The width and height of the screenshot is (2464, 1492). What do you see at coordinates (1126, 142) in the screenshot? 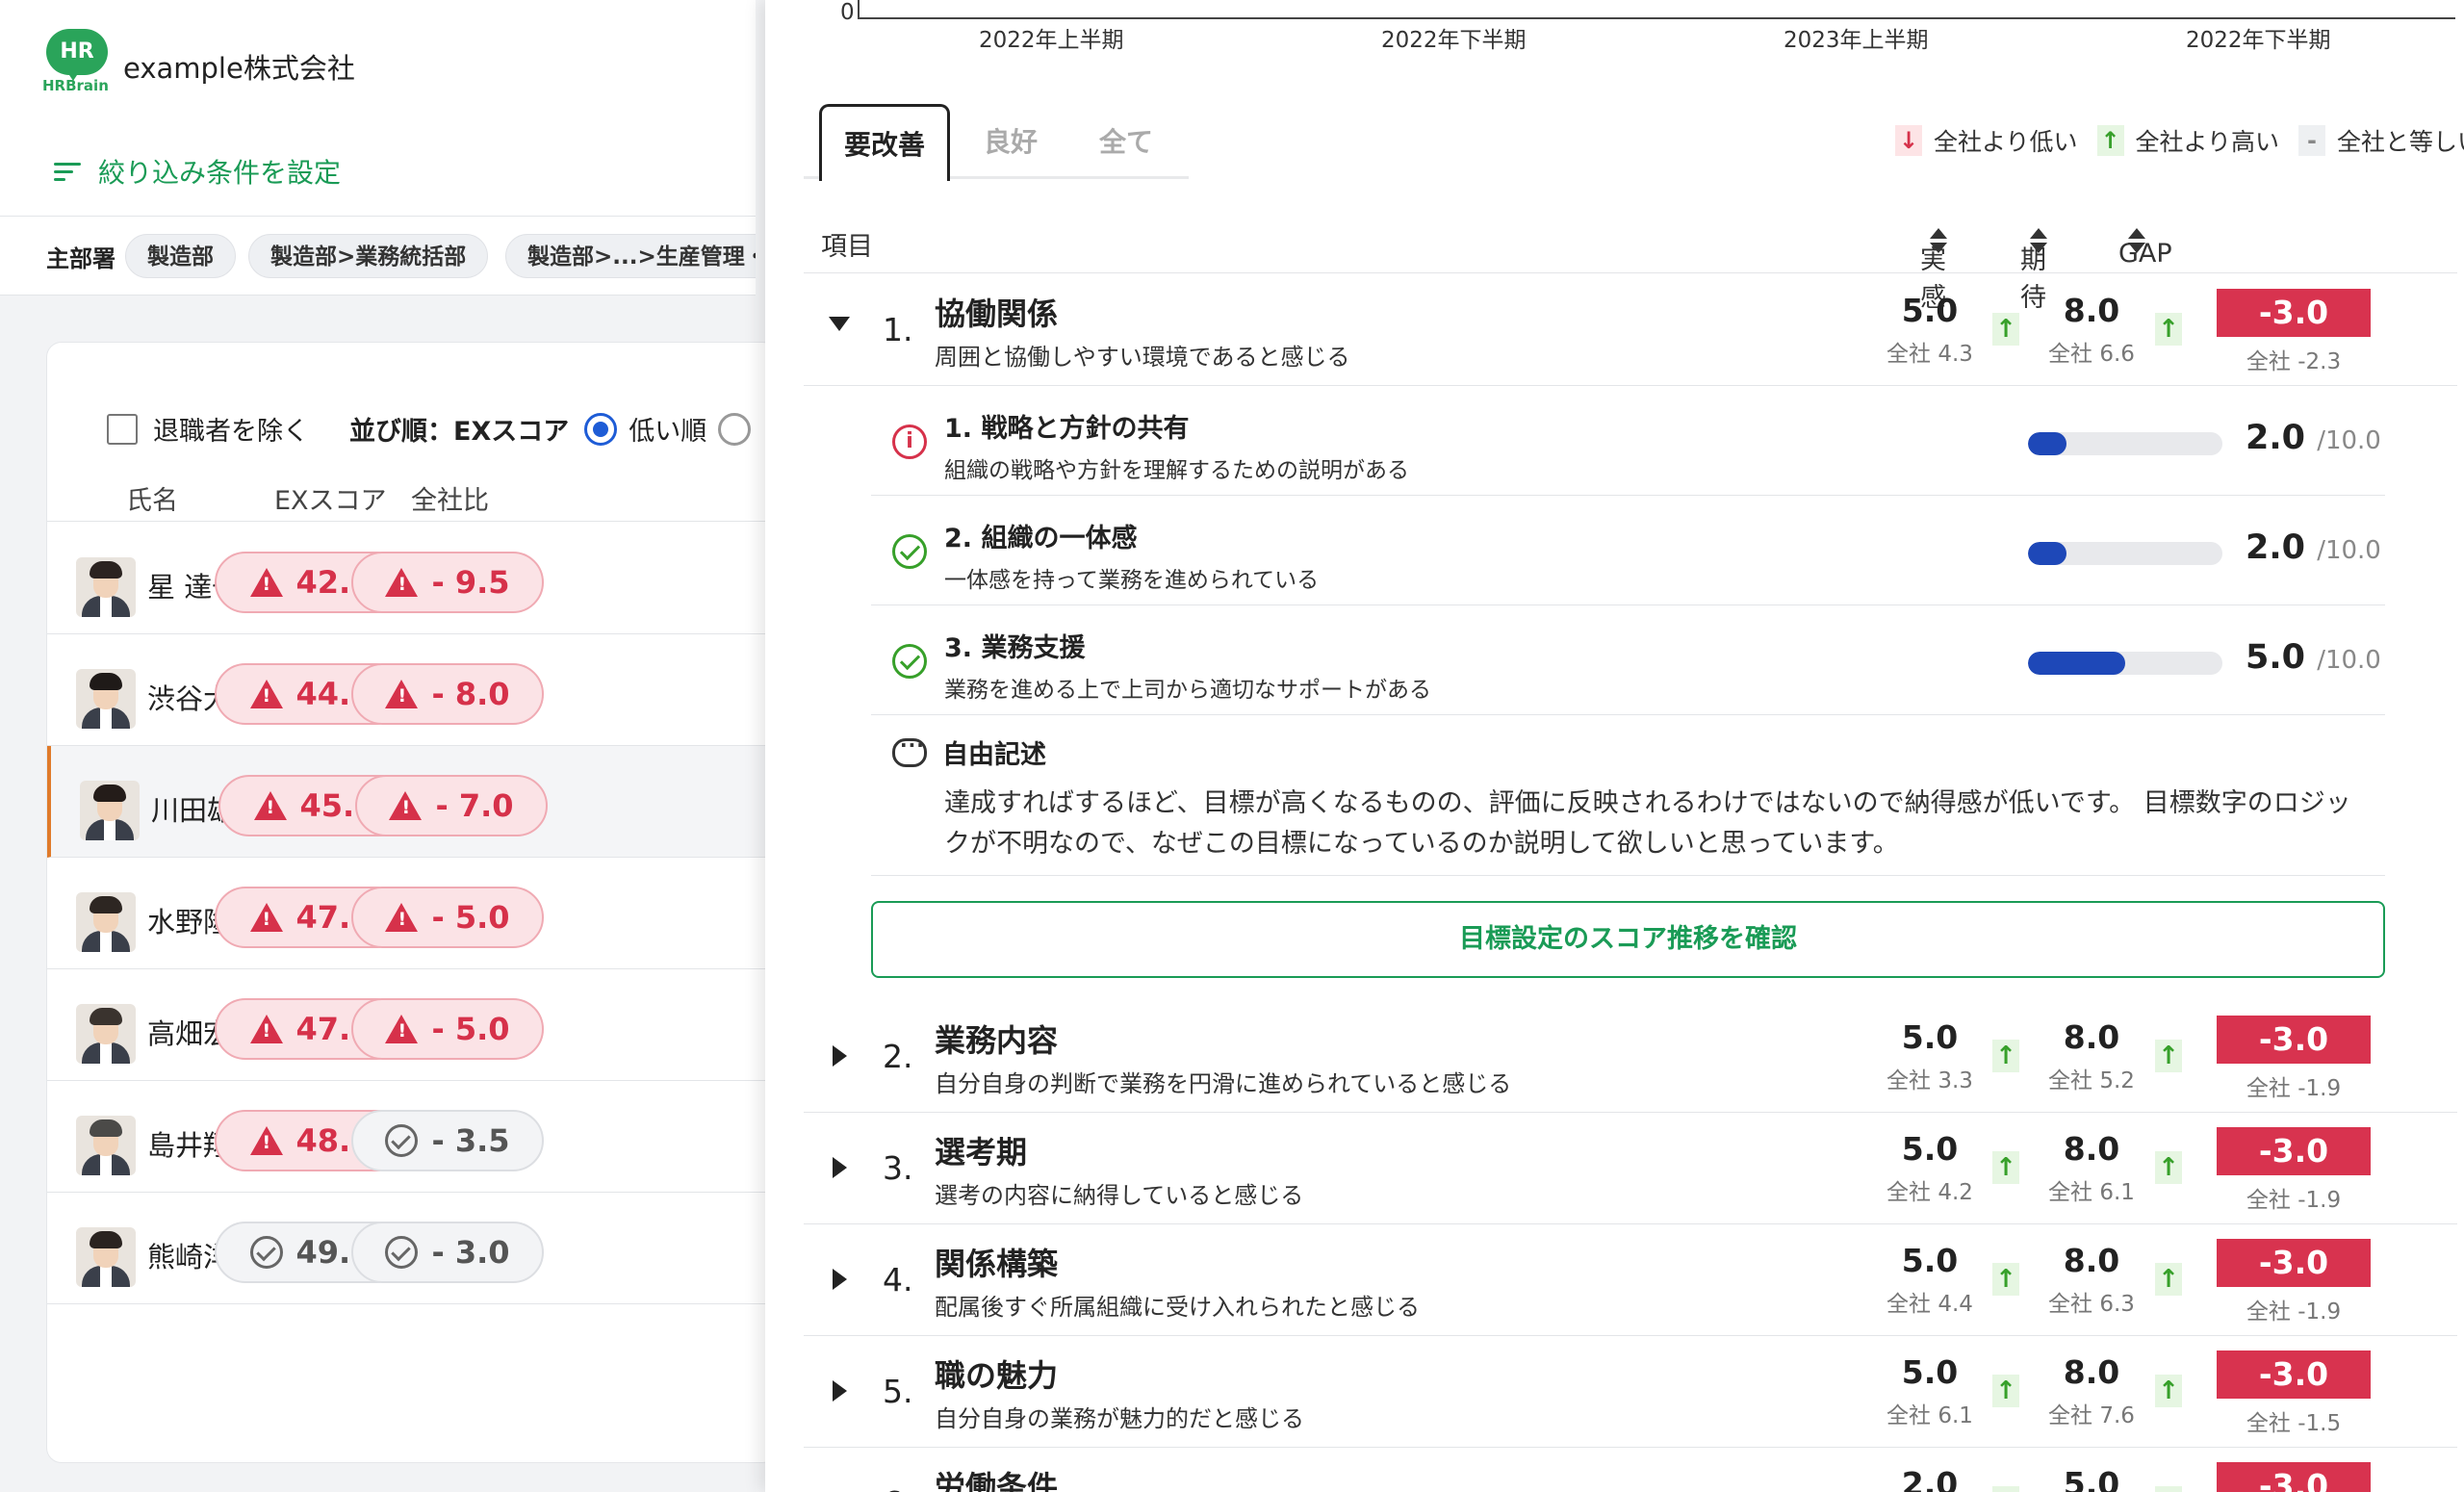
I see `tab-all: 全て` at bounding box center [1126, 142].